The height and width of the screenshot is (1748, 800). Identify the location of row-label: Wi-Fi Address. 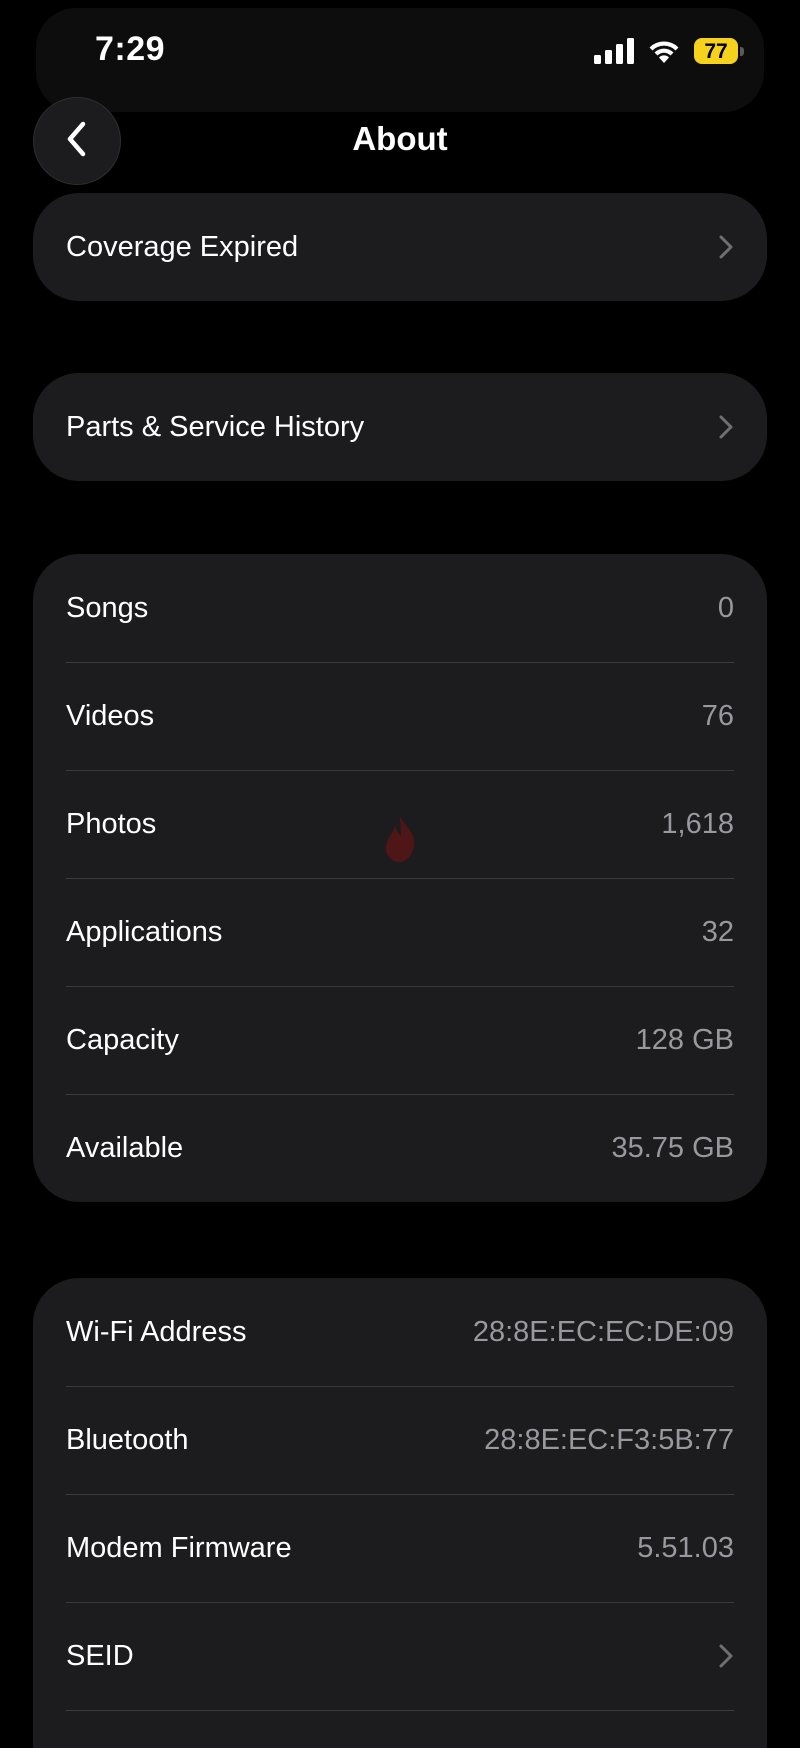
(156, 1331).